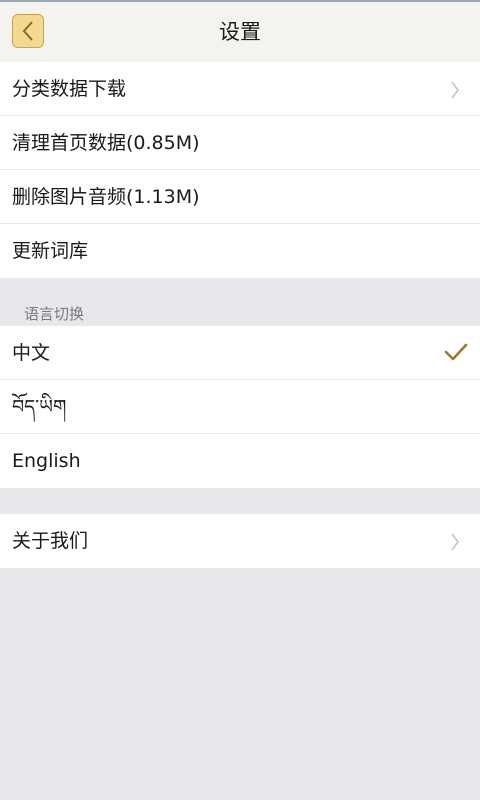 This screenshot has width=480, height=800. What do you see at coordinates (240, 353) in the screenshot?
I see `language-option-chinese: 中文` at bounding box center [240, 353].